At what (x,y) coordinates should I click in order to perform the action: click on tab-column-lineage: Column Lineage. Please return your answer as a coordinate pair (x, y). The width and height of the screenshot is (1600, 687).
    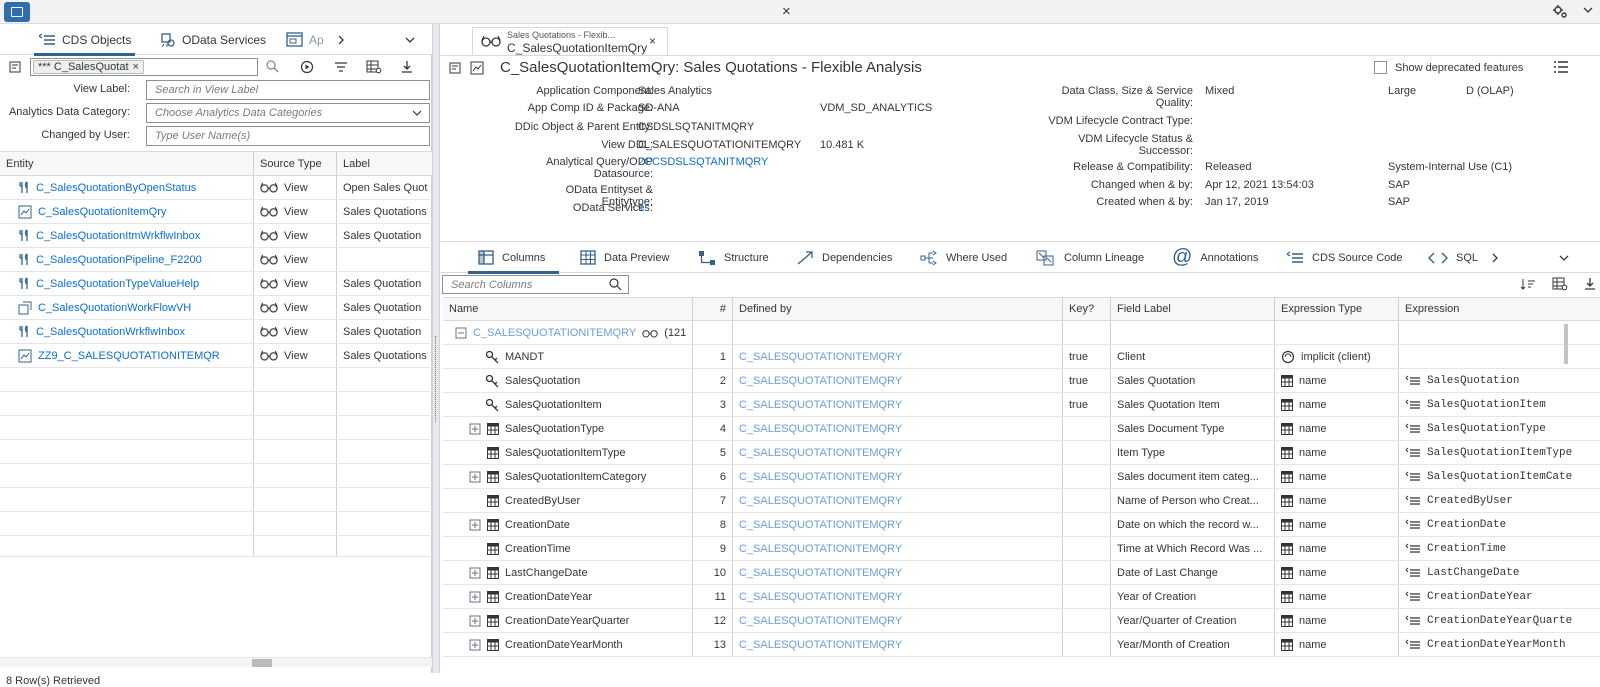
    Looking at the image, I should click on (1090, 257).